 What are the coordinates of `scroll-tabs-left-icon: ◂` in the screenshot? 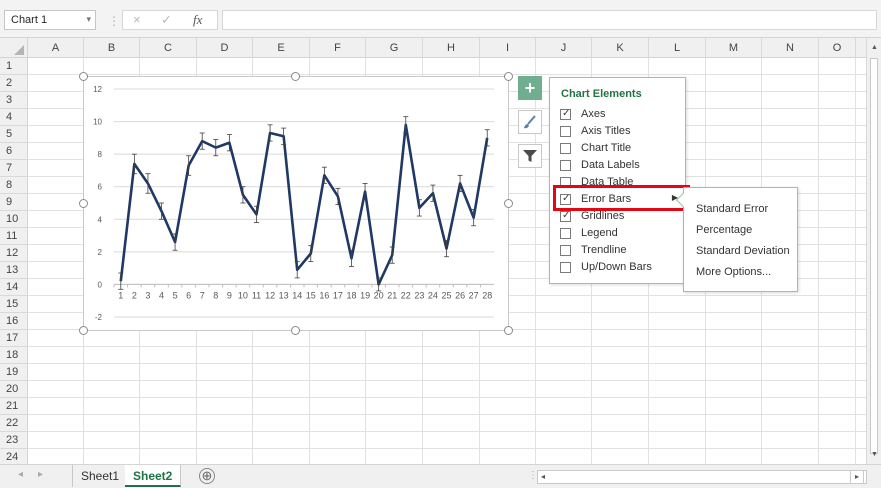 It's located at (20, 474).